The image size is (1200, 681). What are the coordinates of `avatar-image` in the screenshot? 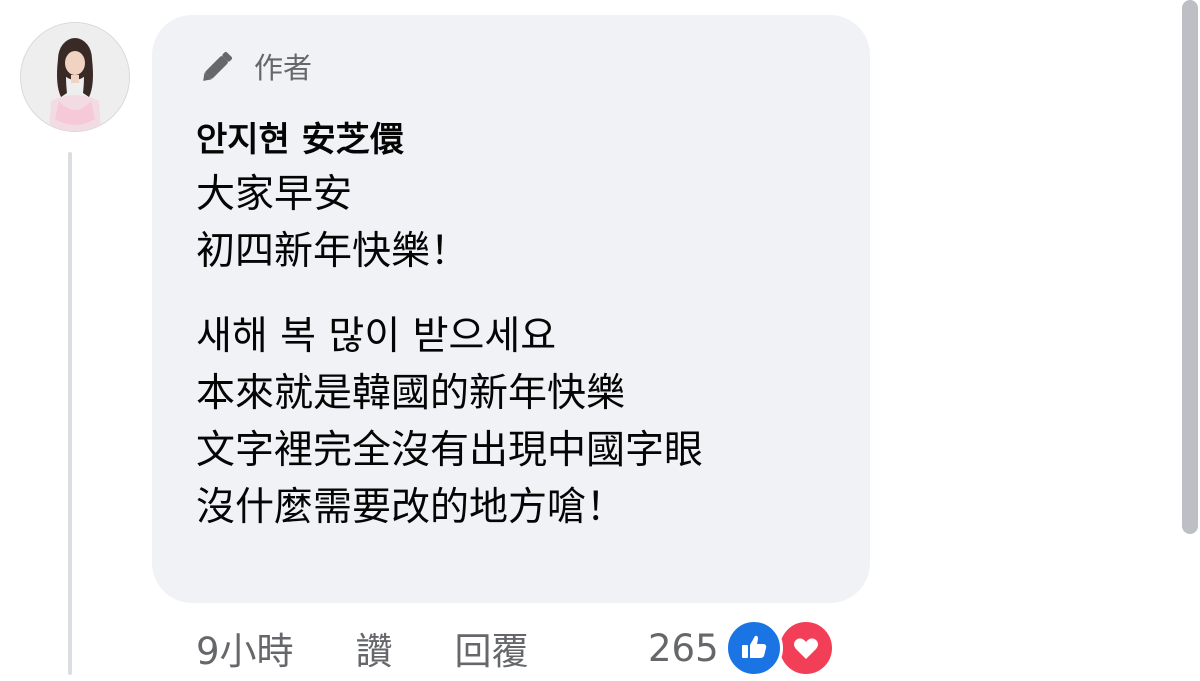 It's located at (75, 77).